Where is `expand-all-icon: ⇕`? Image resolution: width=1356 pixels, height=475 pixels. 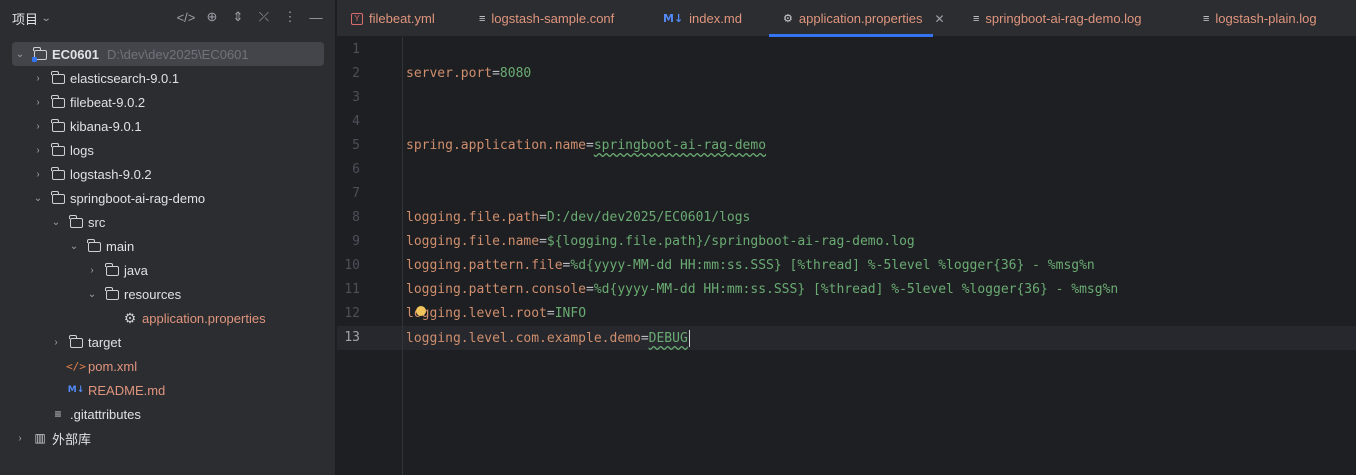
expand-all-icon: ⇕ is located at coordinates (238, 17).